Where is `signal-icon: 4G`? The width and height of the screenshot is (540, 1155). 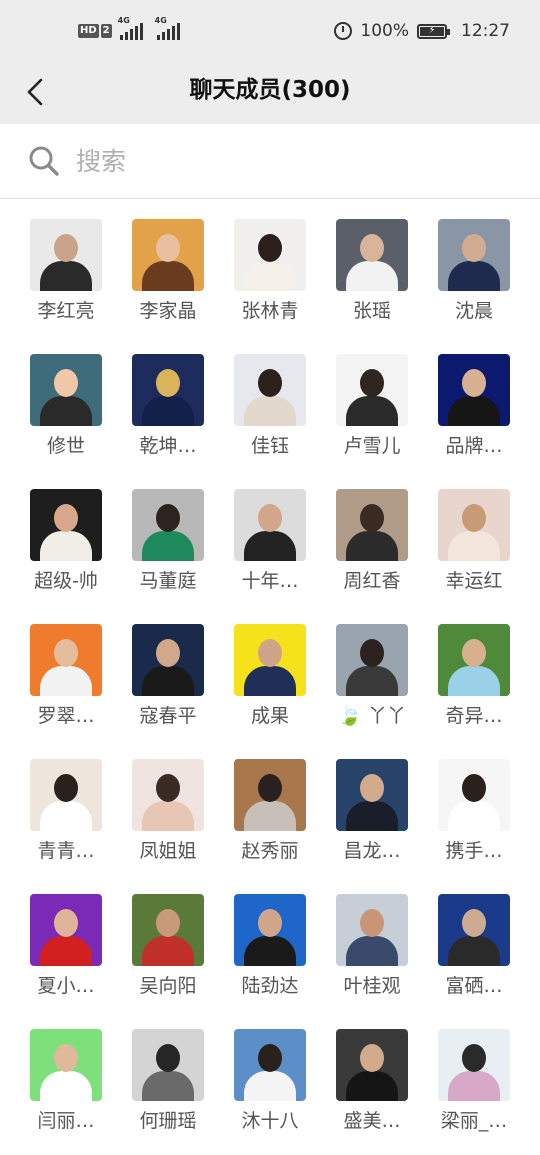 signal-icon: 4G is located at coordinates (167, 28).